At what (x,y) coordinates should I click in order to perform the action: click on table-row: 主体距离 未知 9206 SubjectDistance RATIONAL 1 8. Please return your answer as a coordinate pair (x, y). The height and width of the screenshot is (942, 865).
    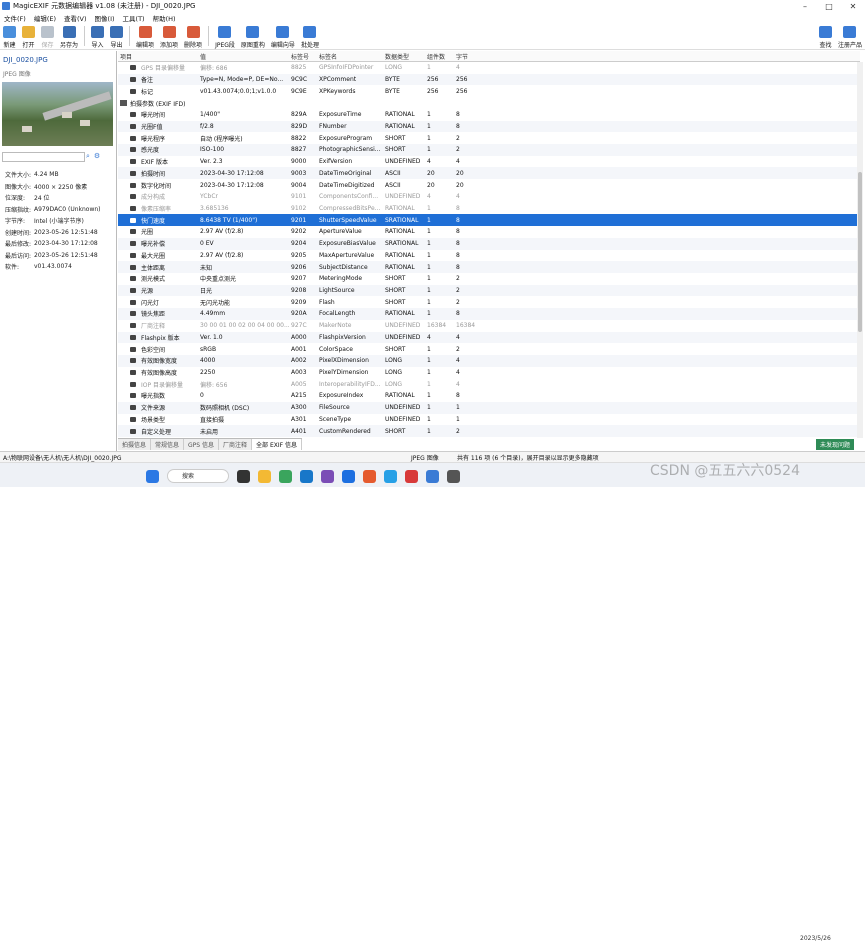
    Looking at the image, I should click on (489, 267).